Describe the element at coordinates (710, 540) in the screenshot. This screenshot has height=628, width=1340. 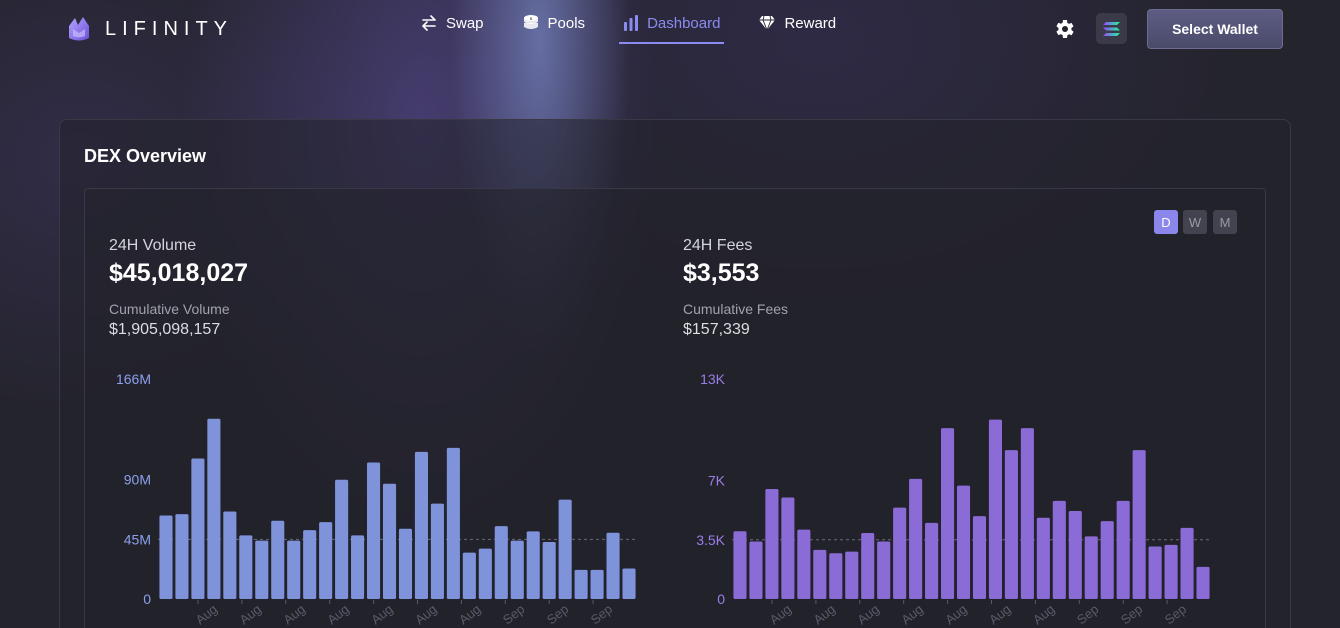
I see `fees-y-tick-label: 3.5K` at that location.